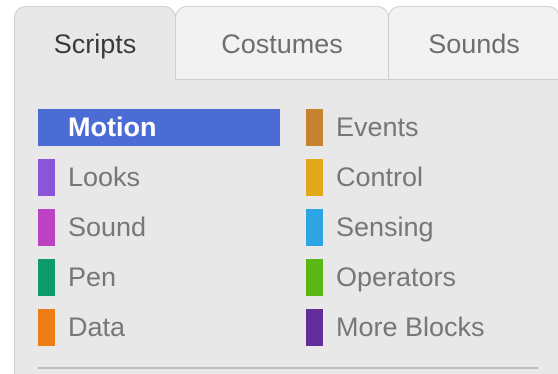 The height and width of the screenshot is (374, 558). Describe the element at coordinates (396, 277) in the screenshot. I see `category-label: Operators` at that location.